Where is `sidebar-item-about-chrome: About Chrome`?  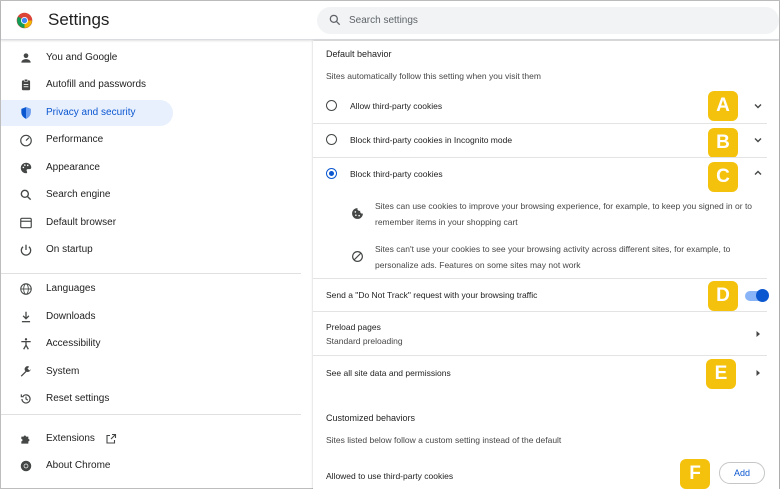 sidebar-item-about-chrome: About Chrome is located at coordinates (87, 466).